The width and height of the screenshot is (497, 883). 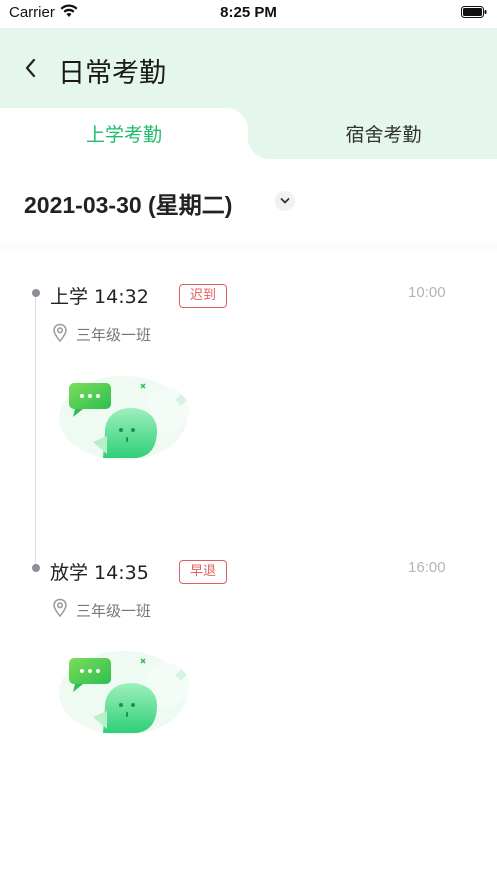 I want to click on attendance-tabs: 上学考勤 宿舍考勤, so click(x=248, y=133).